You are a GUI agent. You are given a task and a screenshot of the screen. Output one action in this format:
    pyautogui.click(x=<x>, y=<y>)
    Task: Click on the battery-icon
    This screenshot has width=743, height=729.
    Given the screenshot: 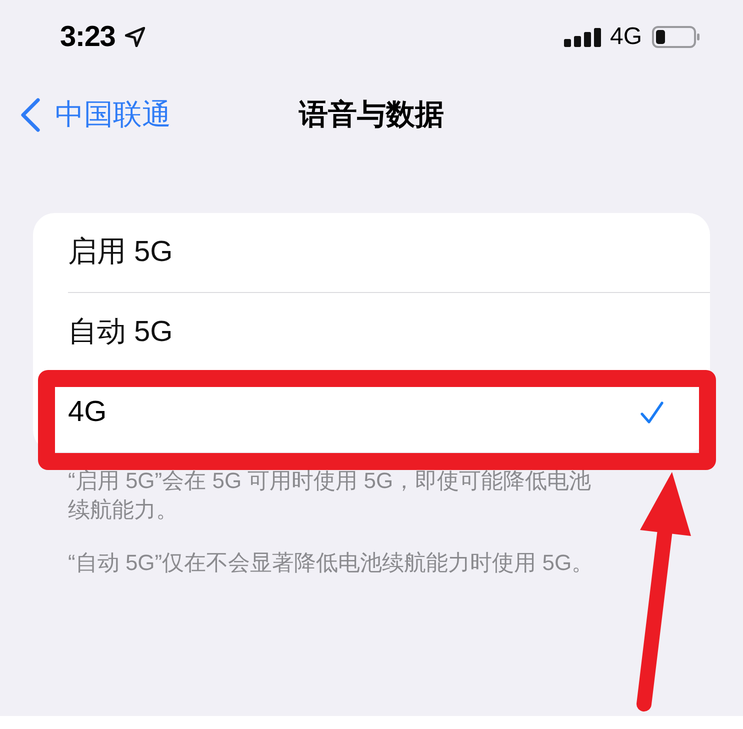 What is the action you would take?
    pyautogui.click(x=676, y=37)
    